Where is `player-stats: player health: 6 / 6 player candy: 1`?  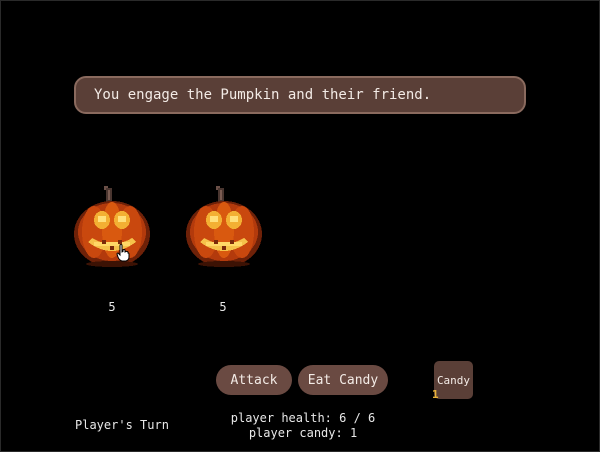 player-stats: player health: 6 / 6 player candy: 1 is located at coordinates (303, 426).